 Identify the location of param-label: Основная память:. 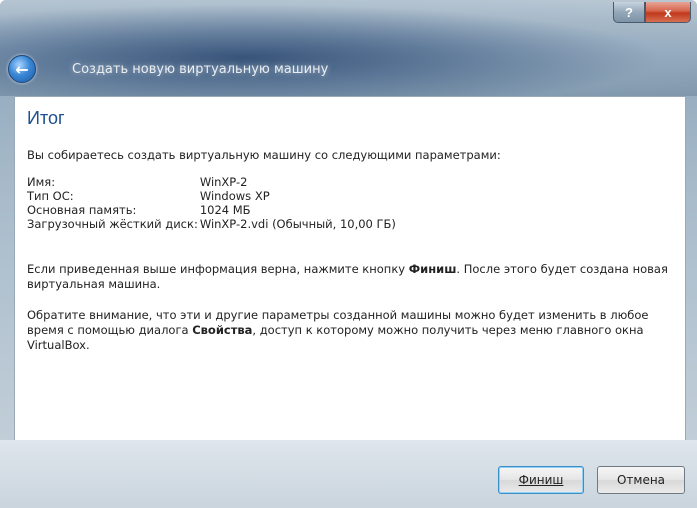
(82, 210).